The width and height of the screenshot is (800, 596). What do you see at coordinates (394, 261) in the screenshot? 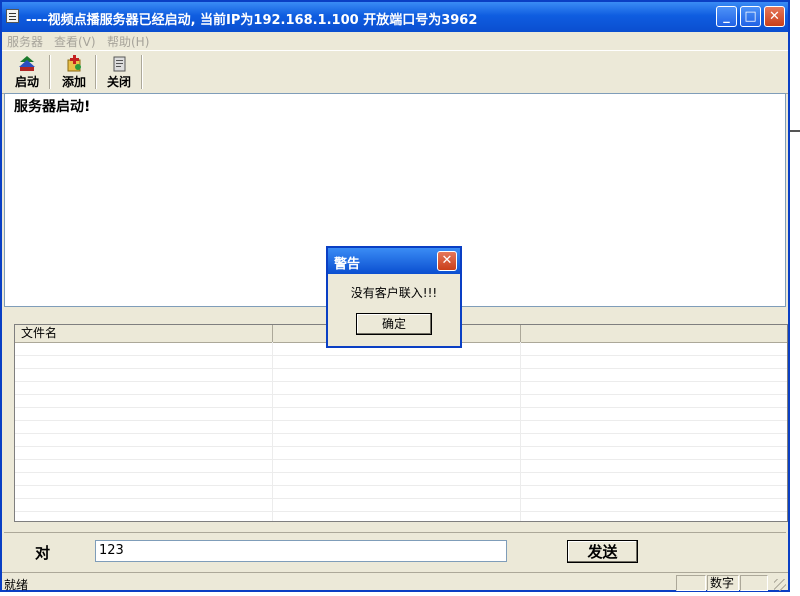
I see `dialog-title-bar: 警告 ✕` at bounding box center [394, 261].